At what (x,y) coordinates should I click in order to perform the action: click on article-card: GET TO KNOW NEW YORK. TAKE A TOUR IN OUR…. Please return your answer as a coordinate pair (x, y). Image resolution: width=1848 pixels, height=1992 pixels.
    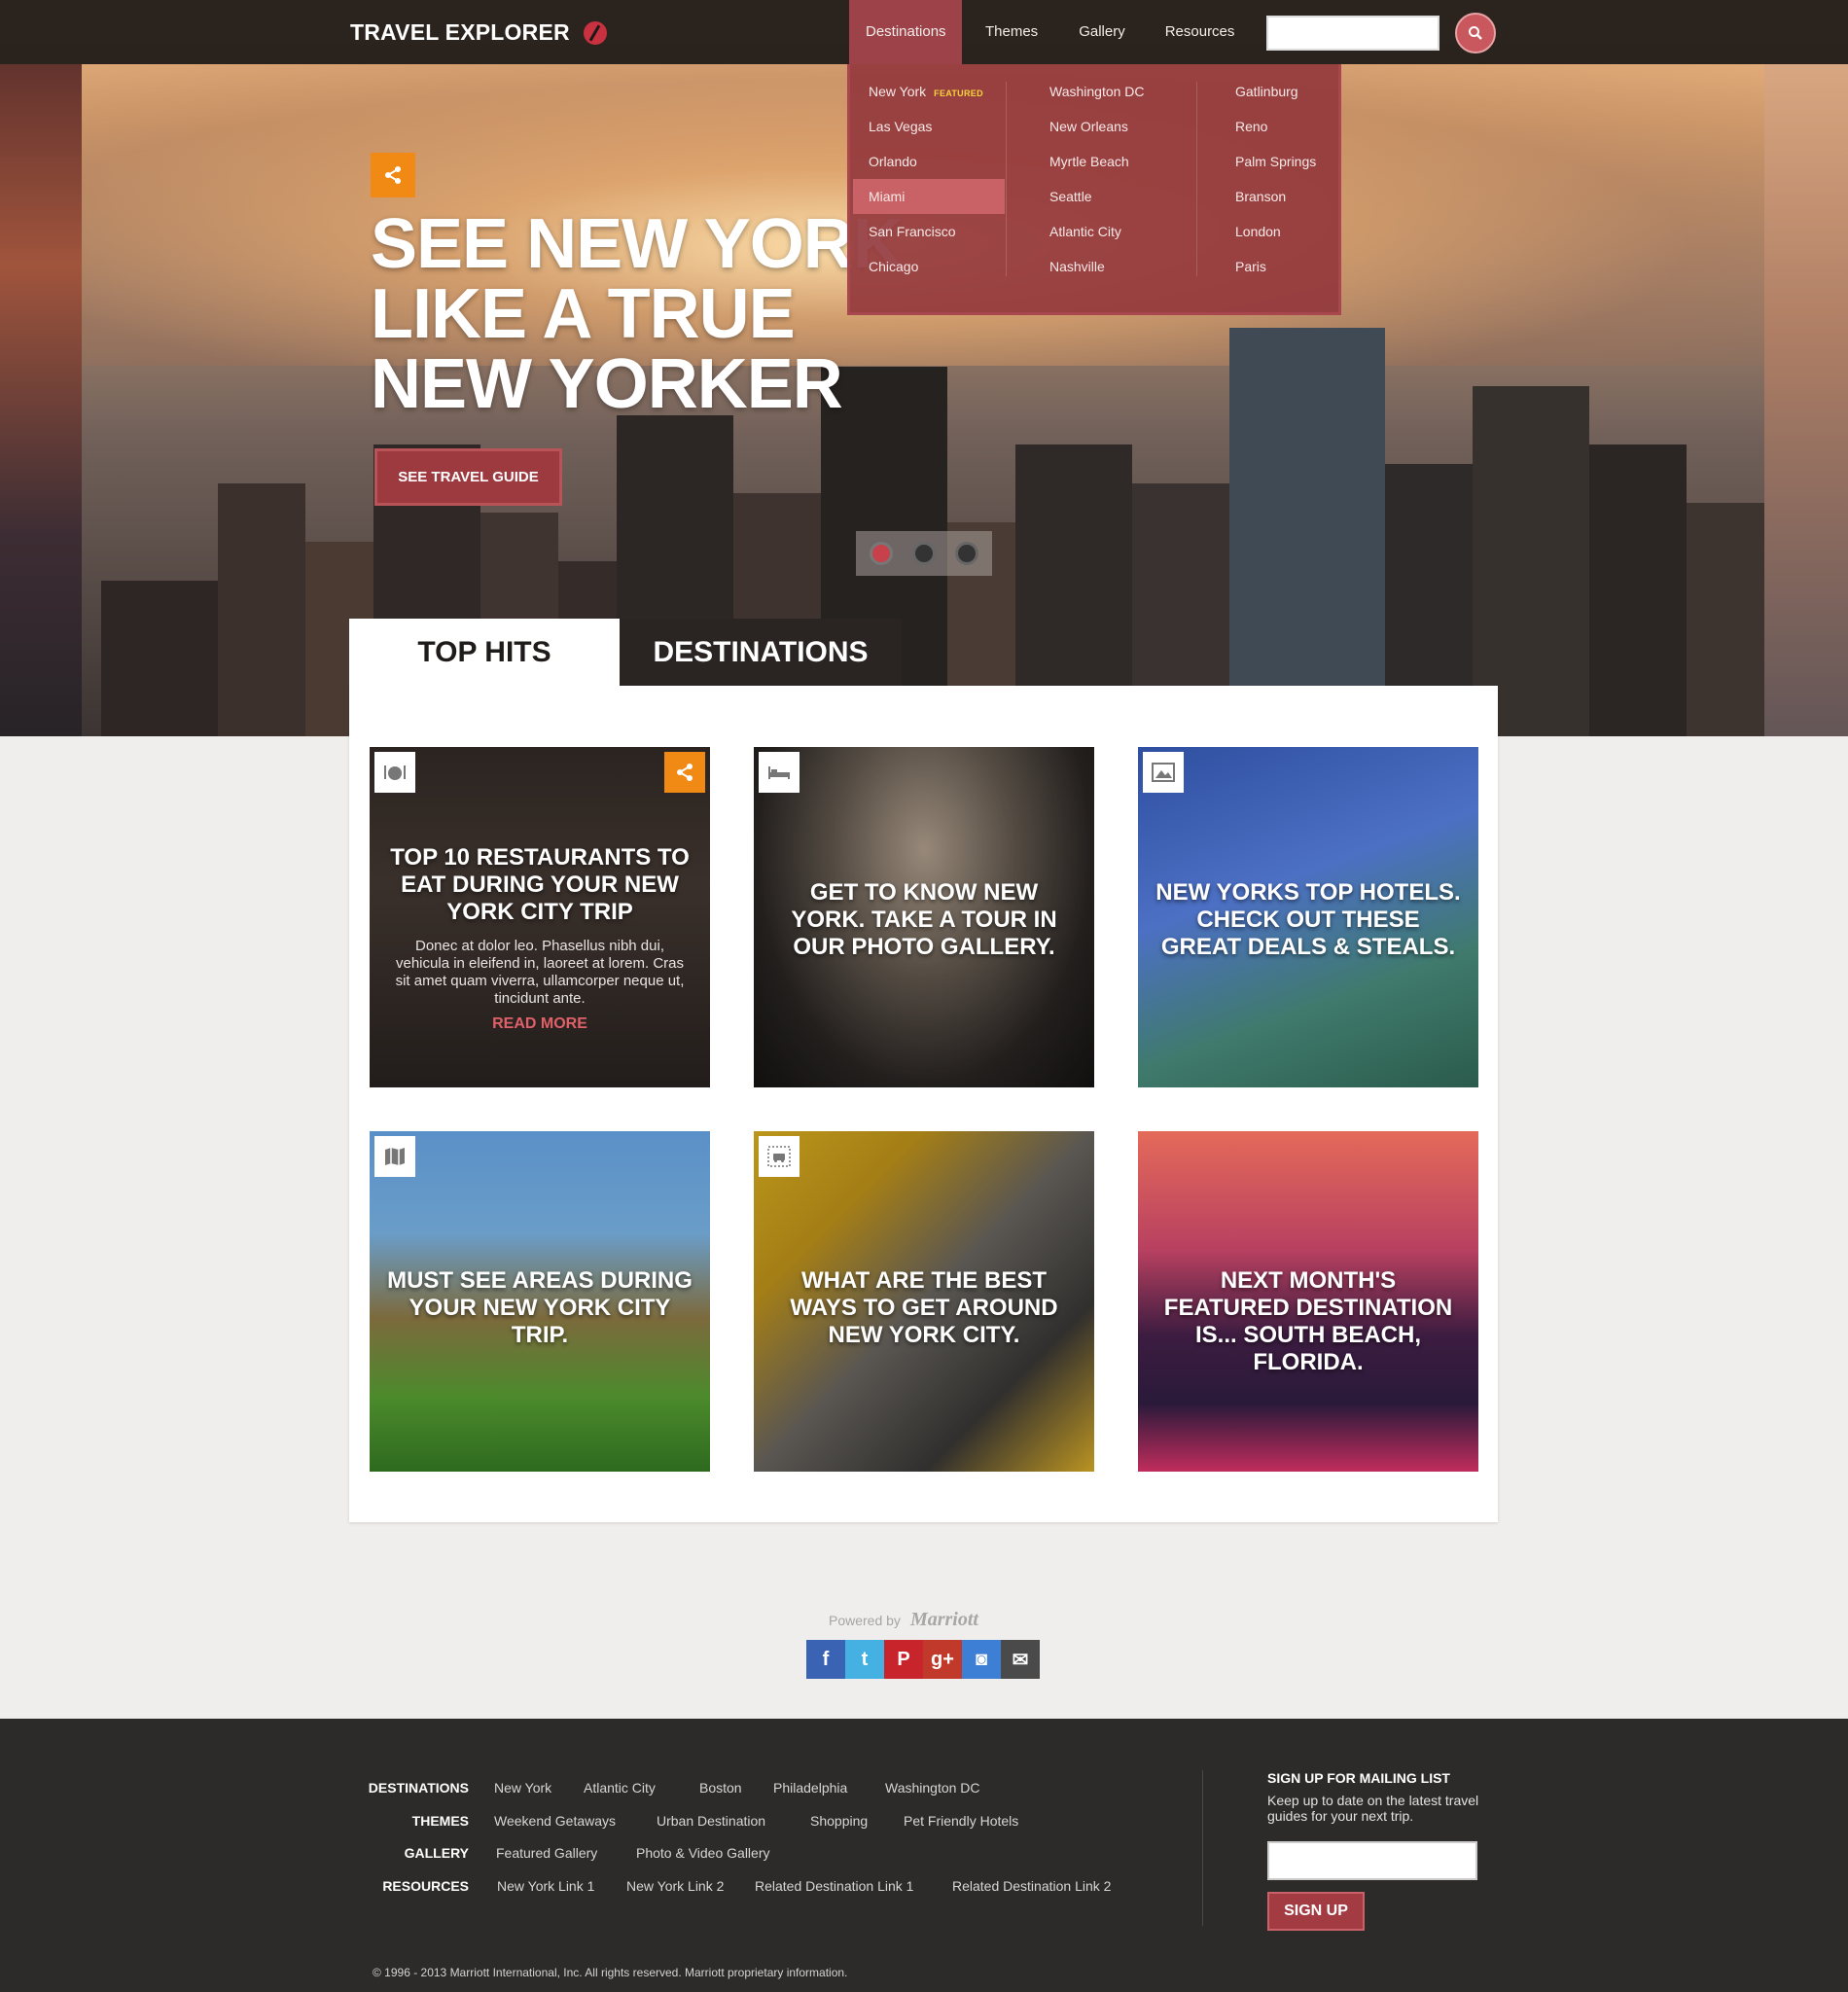
    Looking at the image, I should click on (924, 917).